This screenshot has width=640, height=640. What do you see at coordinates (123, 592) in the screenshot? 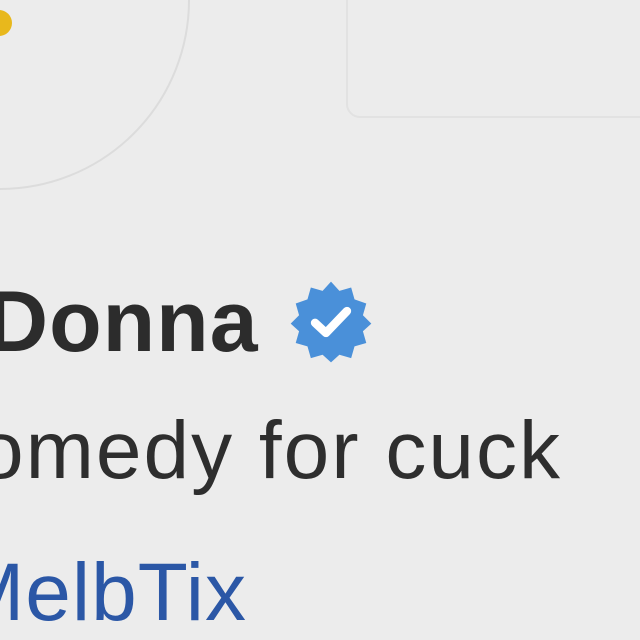
I see `profile-link: MelbTix` at bounding box center [123, 592].